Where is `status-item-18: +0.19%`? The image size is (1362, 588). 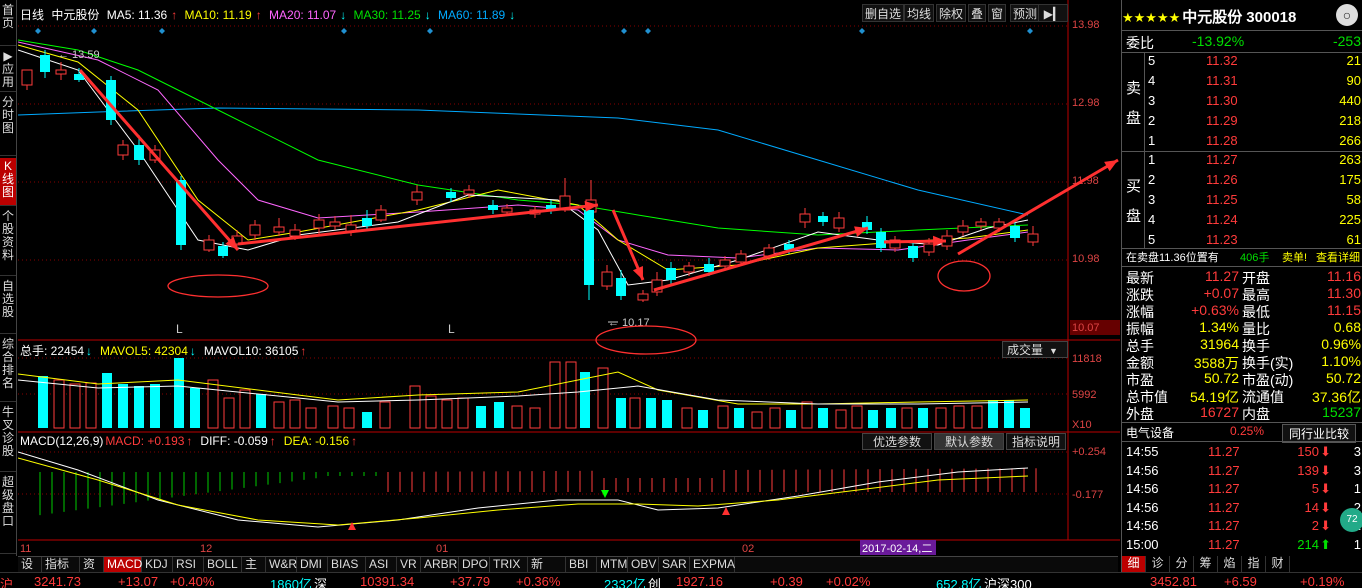 status-item-18: +0.19% is located at coordinates (1322, 581).